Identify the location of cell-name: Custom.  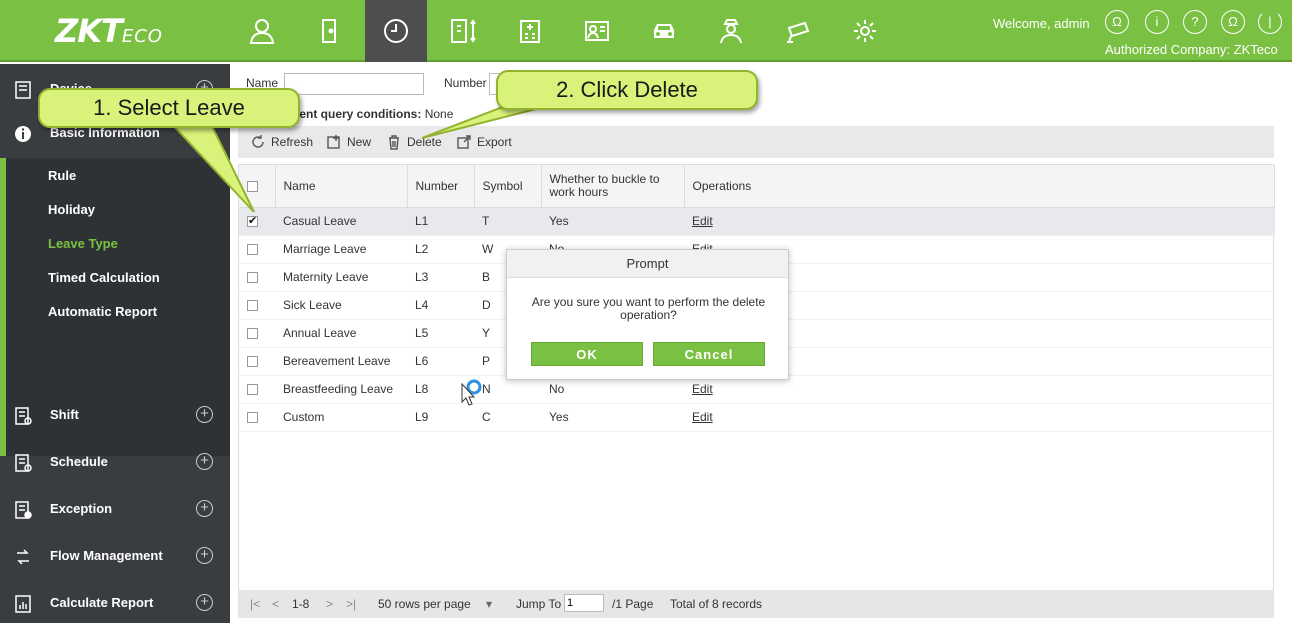
(341, 417).